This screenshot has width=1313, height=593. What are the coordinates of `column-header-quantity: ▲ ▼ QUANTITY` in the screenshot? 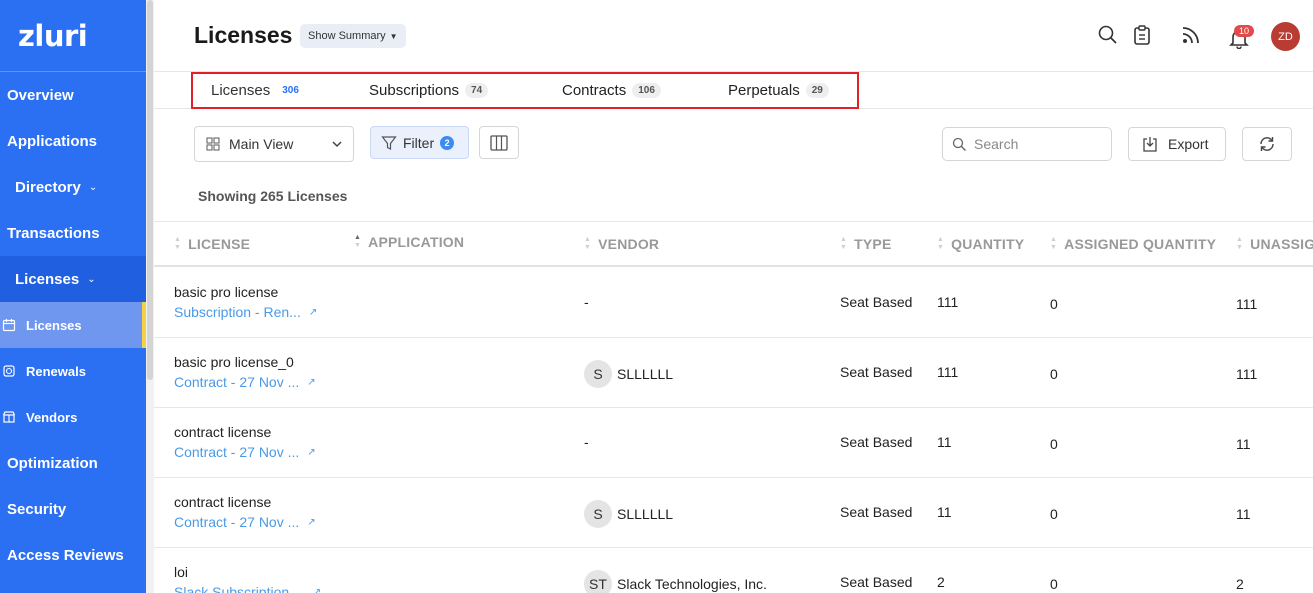 It's located at (980, 244).